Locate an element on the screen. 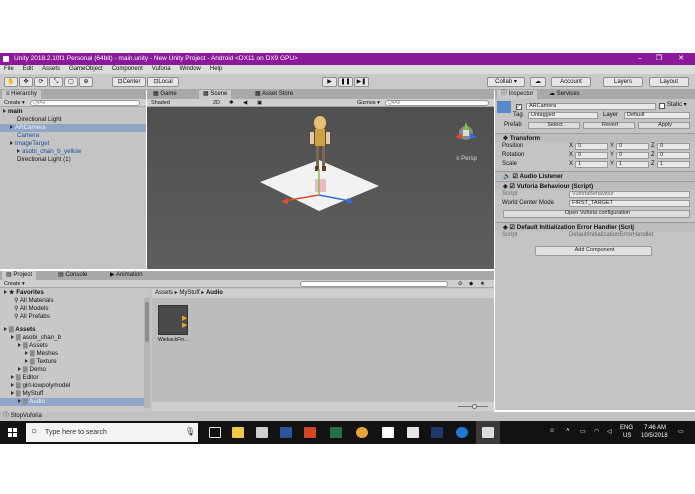 This screenshot has width=695, height=494. tab-scene: ▦ Scene is located at coordinates (215, 94).